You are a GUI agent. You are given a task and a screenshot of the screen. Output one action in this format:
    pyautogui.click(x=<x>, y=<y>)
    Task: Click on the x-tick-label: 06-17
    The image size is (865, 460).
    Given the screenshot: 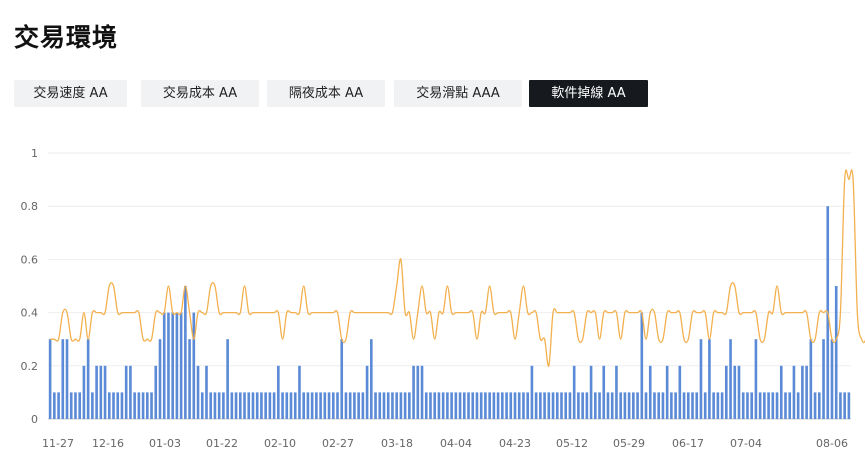 What is the action you would take?
    pyautogui.click(x=688, y=443)
    